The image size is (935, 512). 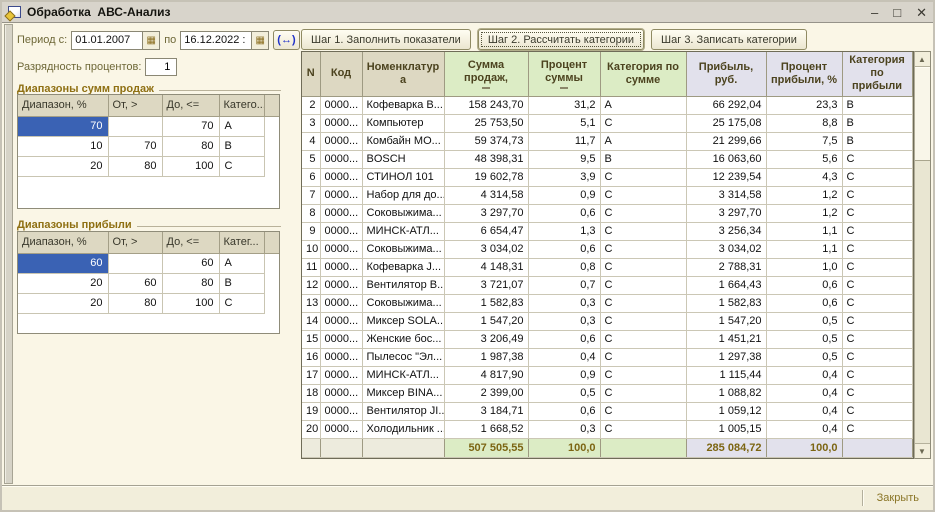 I want to click on range-cell: 70, so click(x=63, y=126).